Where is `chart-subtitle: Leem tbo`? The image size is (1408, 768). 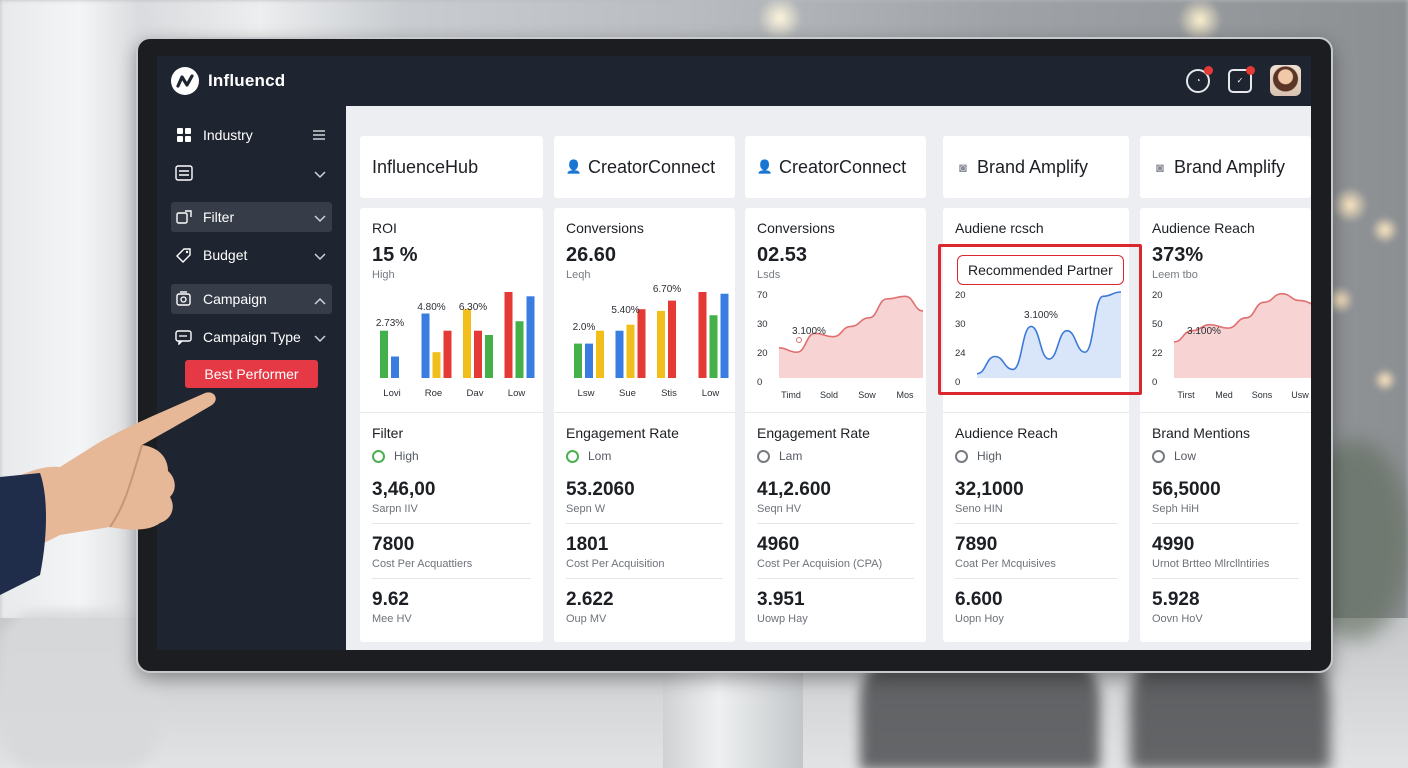 chart-subtitle: Leem tbo is located at coordinates (1175, 275).